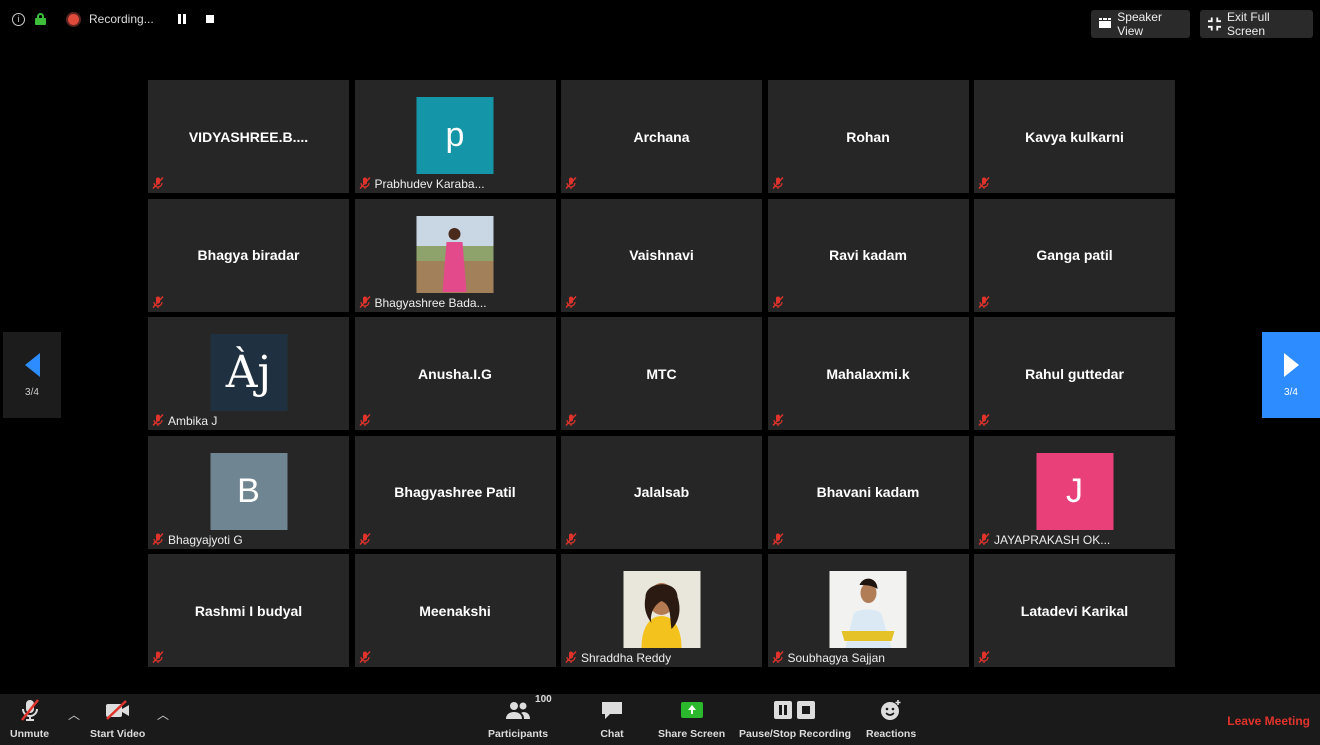  I want to click on speaker-view-label: Speaker View, so click(1139, 24).